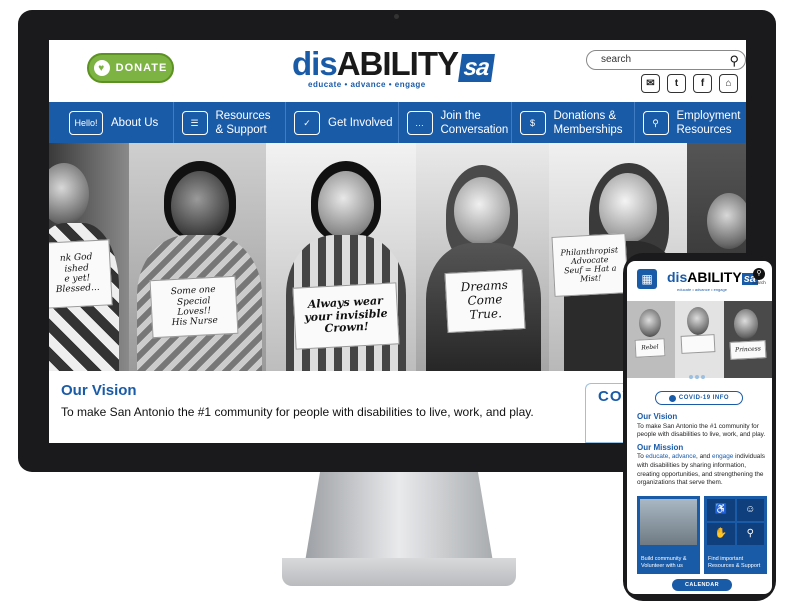 The image size is (800, 607). Describe the element at coordinates (194, 307) in the screenshot. I see `hero-sign: Some one Special Loves!! His Nurse` at that location.